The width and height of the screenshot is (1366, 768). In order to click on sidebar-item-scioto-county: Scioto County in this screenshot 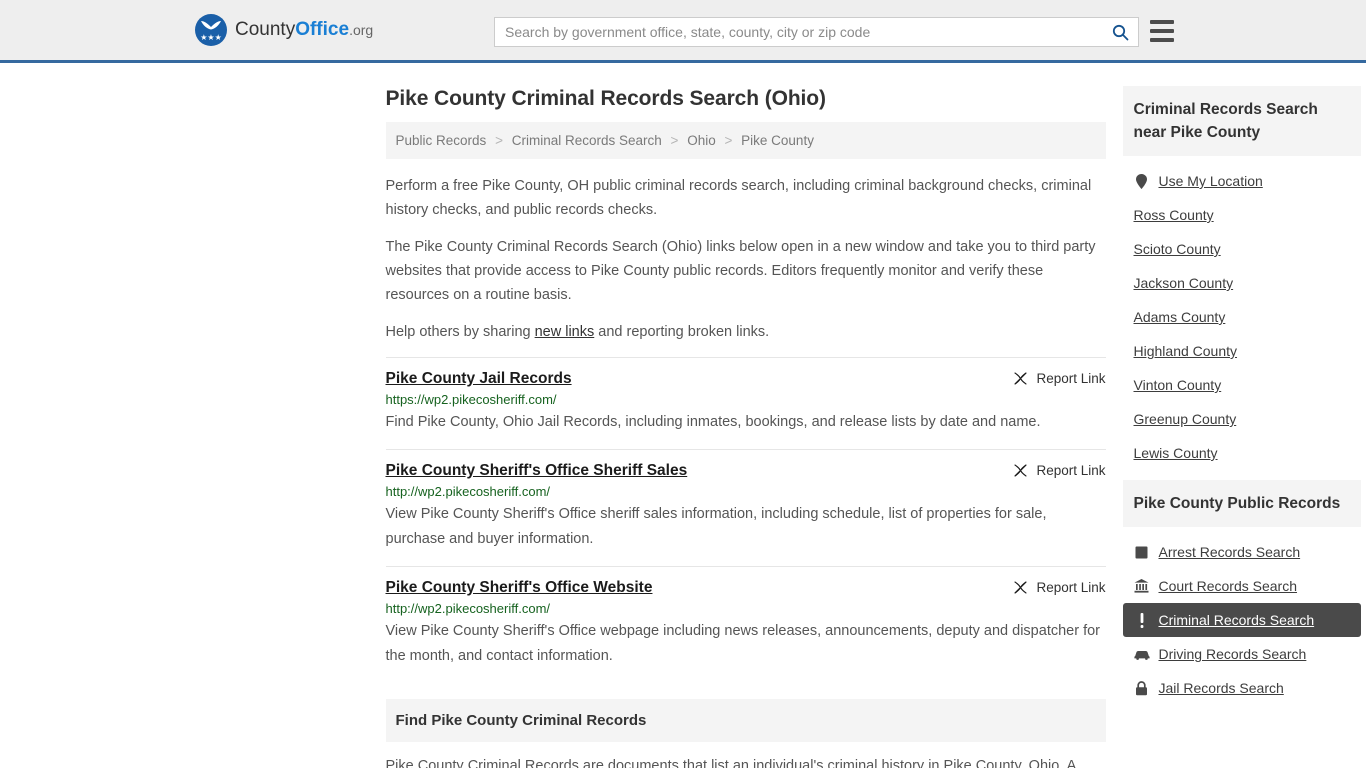, I will do `click(1242, 249)`.